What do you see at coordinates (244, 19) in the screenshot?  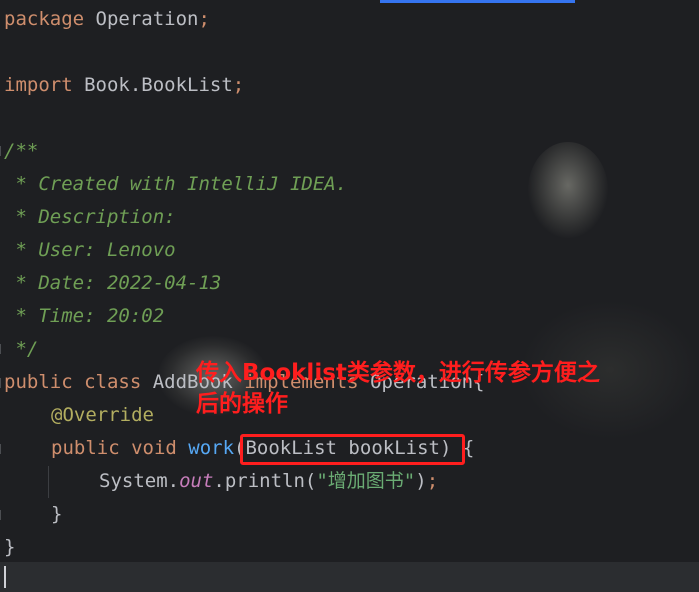 I see `code-line: package Operation;` at bounding box center [244, 19].